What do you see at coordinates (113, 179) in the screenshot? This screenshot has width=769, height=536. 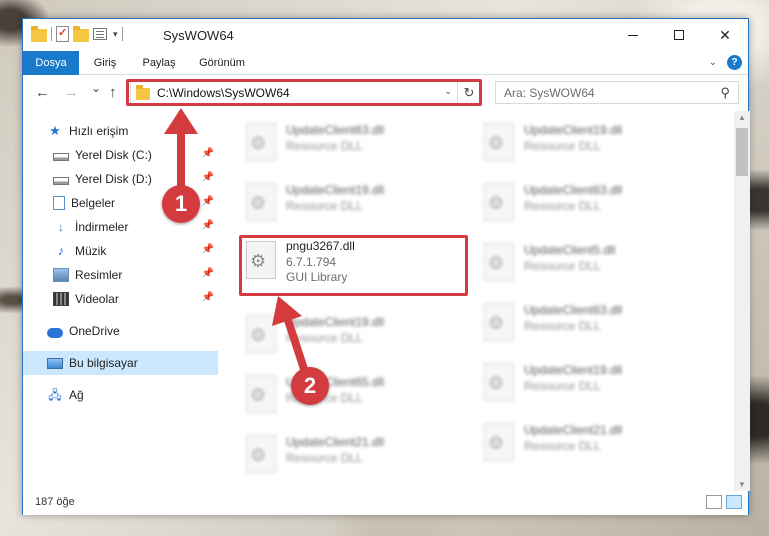 I see `sidebar-item-label: Yerel Disk (D:)` at bounding box center [113, 179].